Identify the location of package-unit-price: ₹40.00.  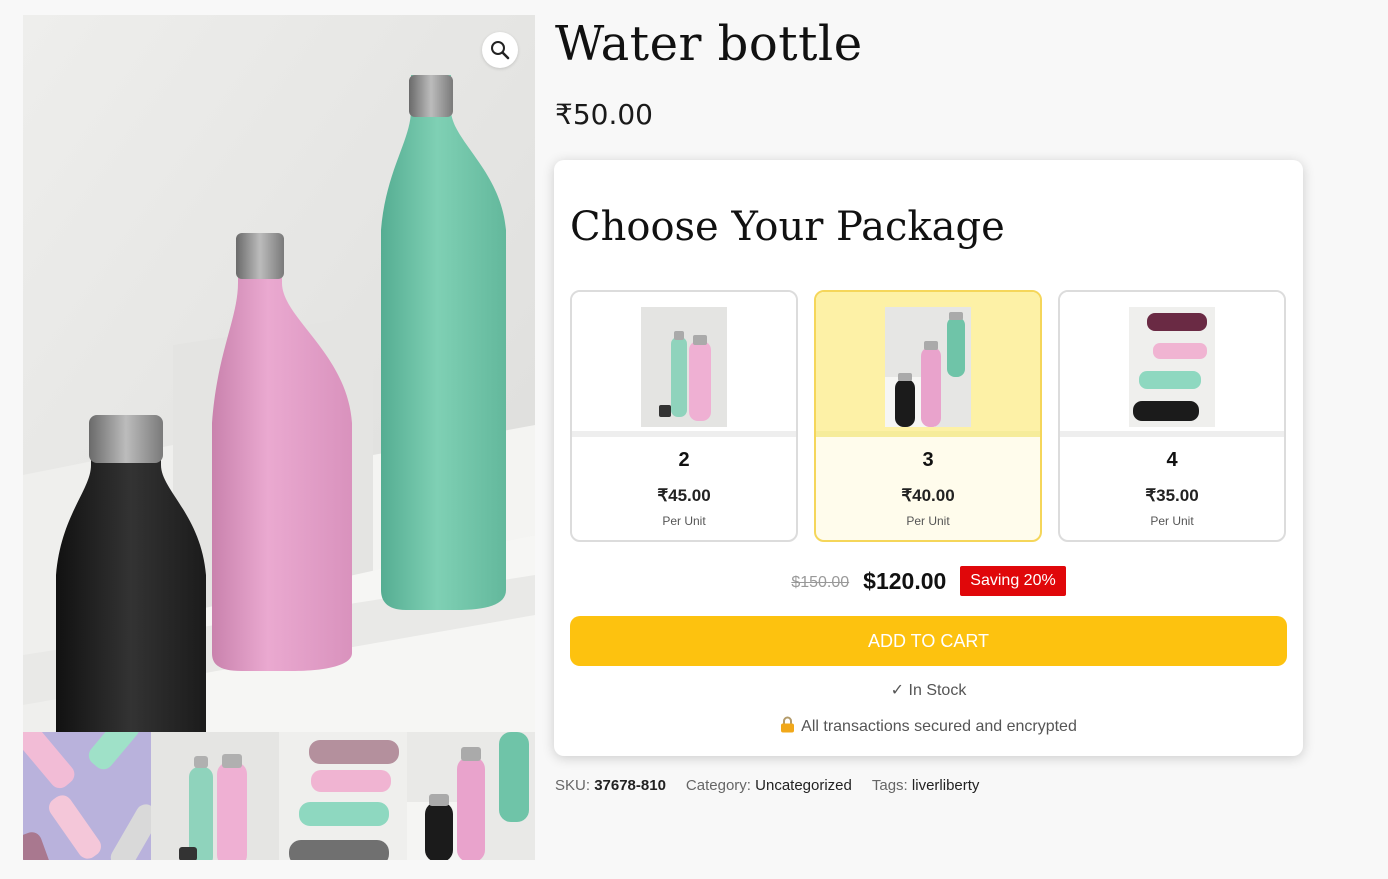
(928, 495).